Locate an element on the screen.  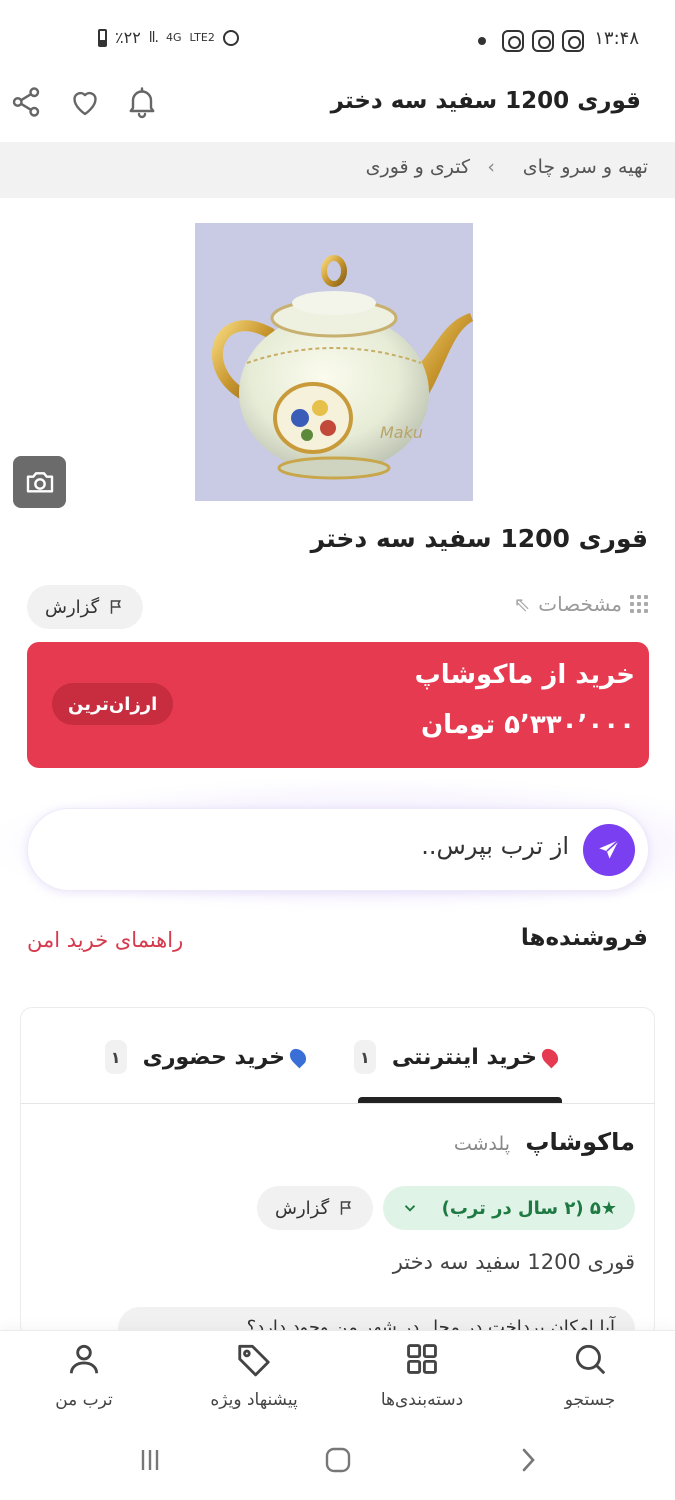
notification-dot is located at coordinates (482, 41).